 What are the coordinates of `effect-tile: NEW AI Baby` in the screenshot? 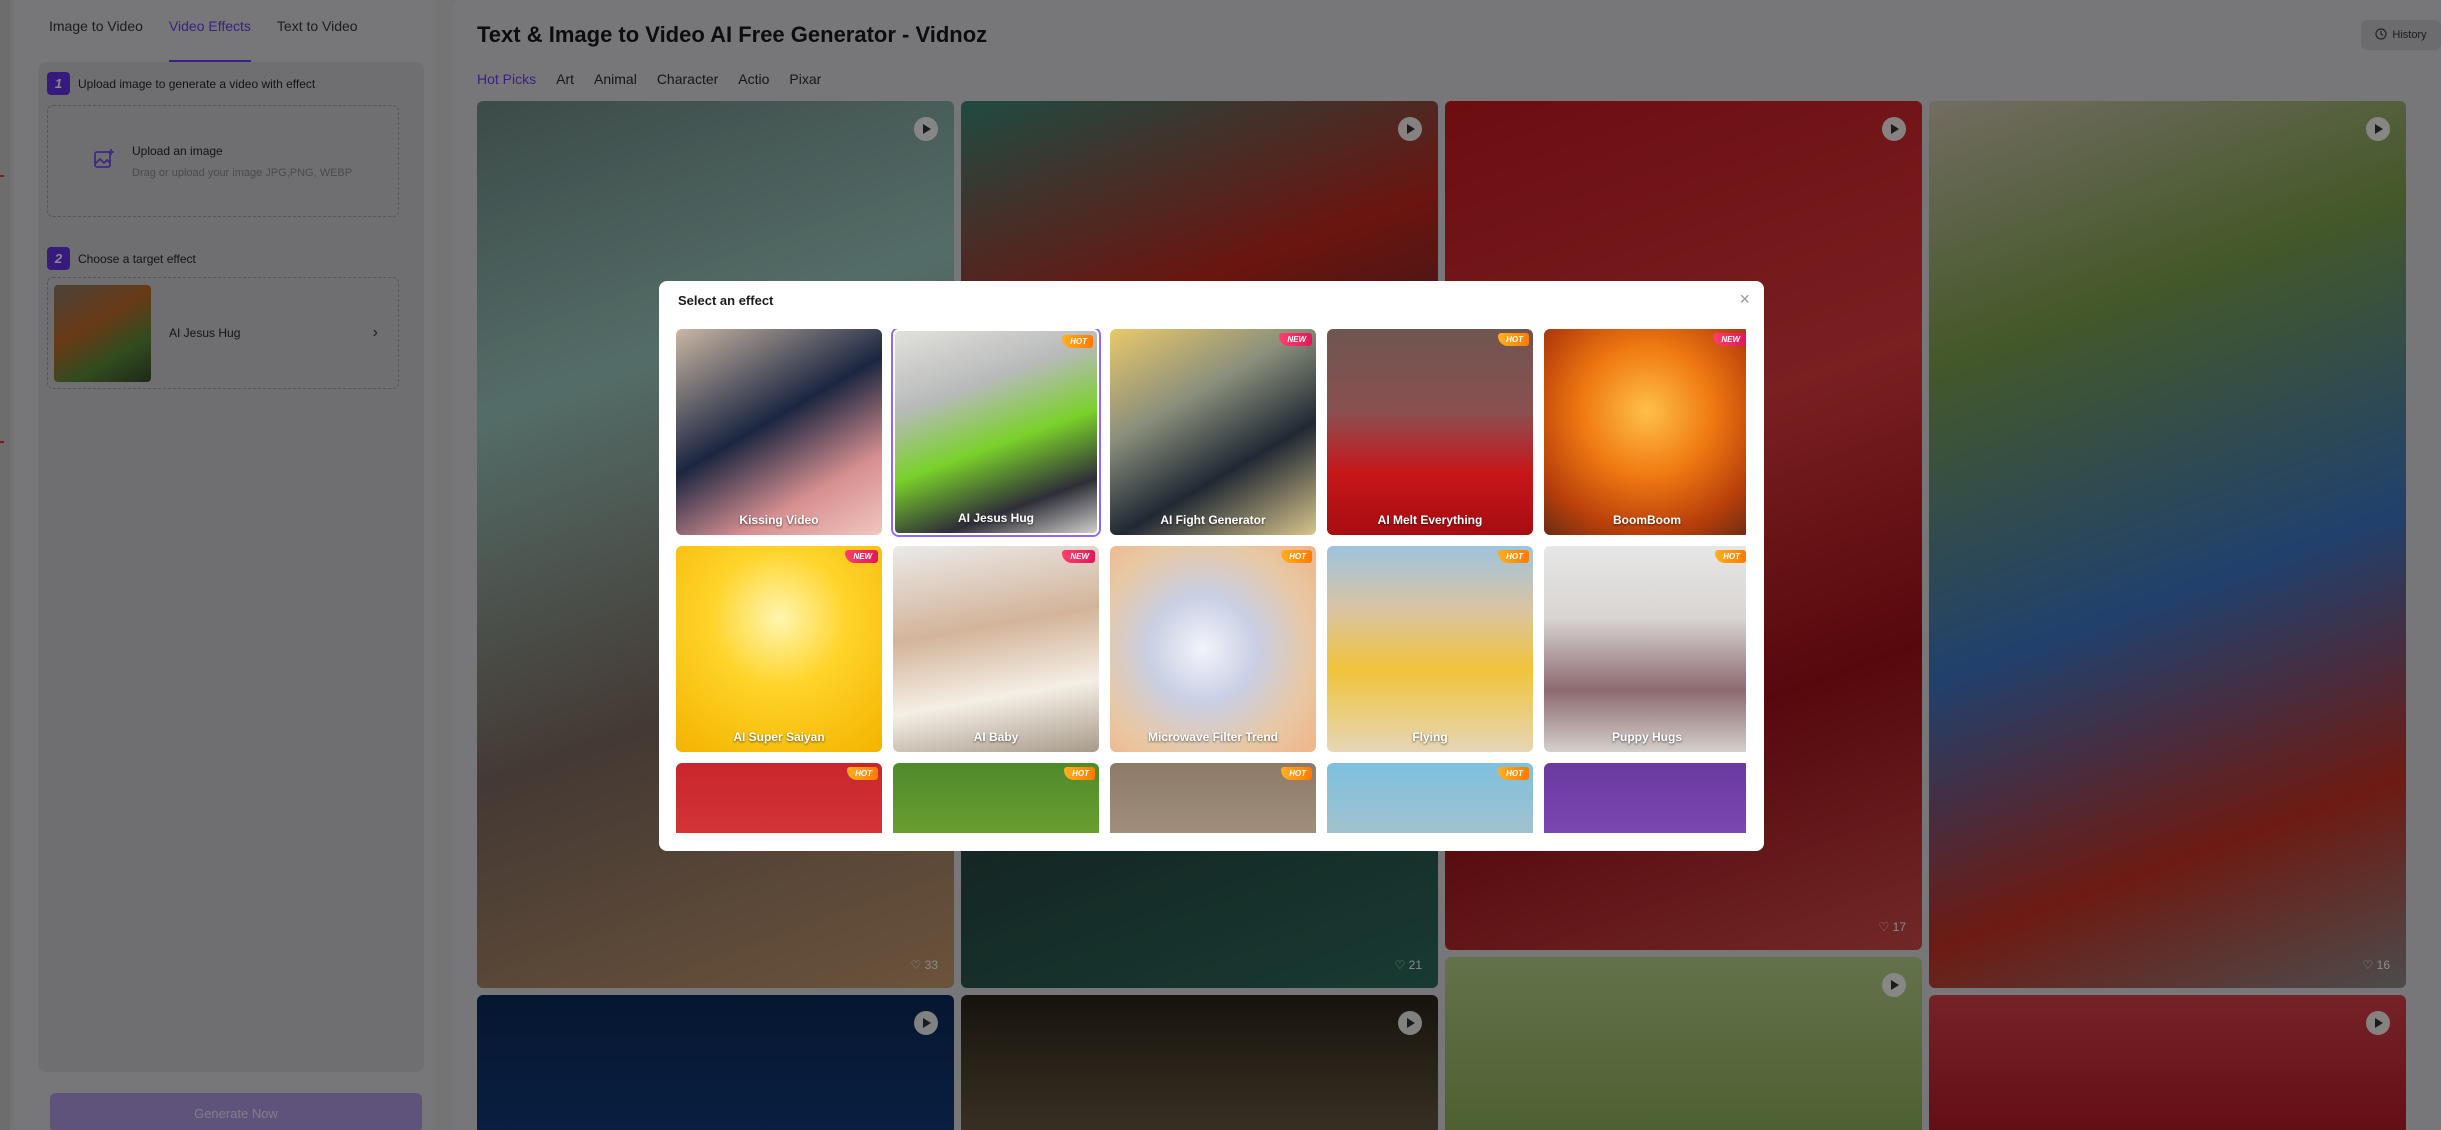 It's located at (996, 649).